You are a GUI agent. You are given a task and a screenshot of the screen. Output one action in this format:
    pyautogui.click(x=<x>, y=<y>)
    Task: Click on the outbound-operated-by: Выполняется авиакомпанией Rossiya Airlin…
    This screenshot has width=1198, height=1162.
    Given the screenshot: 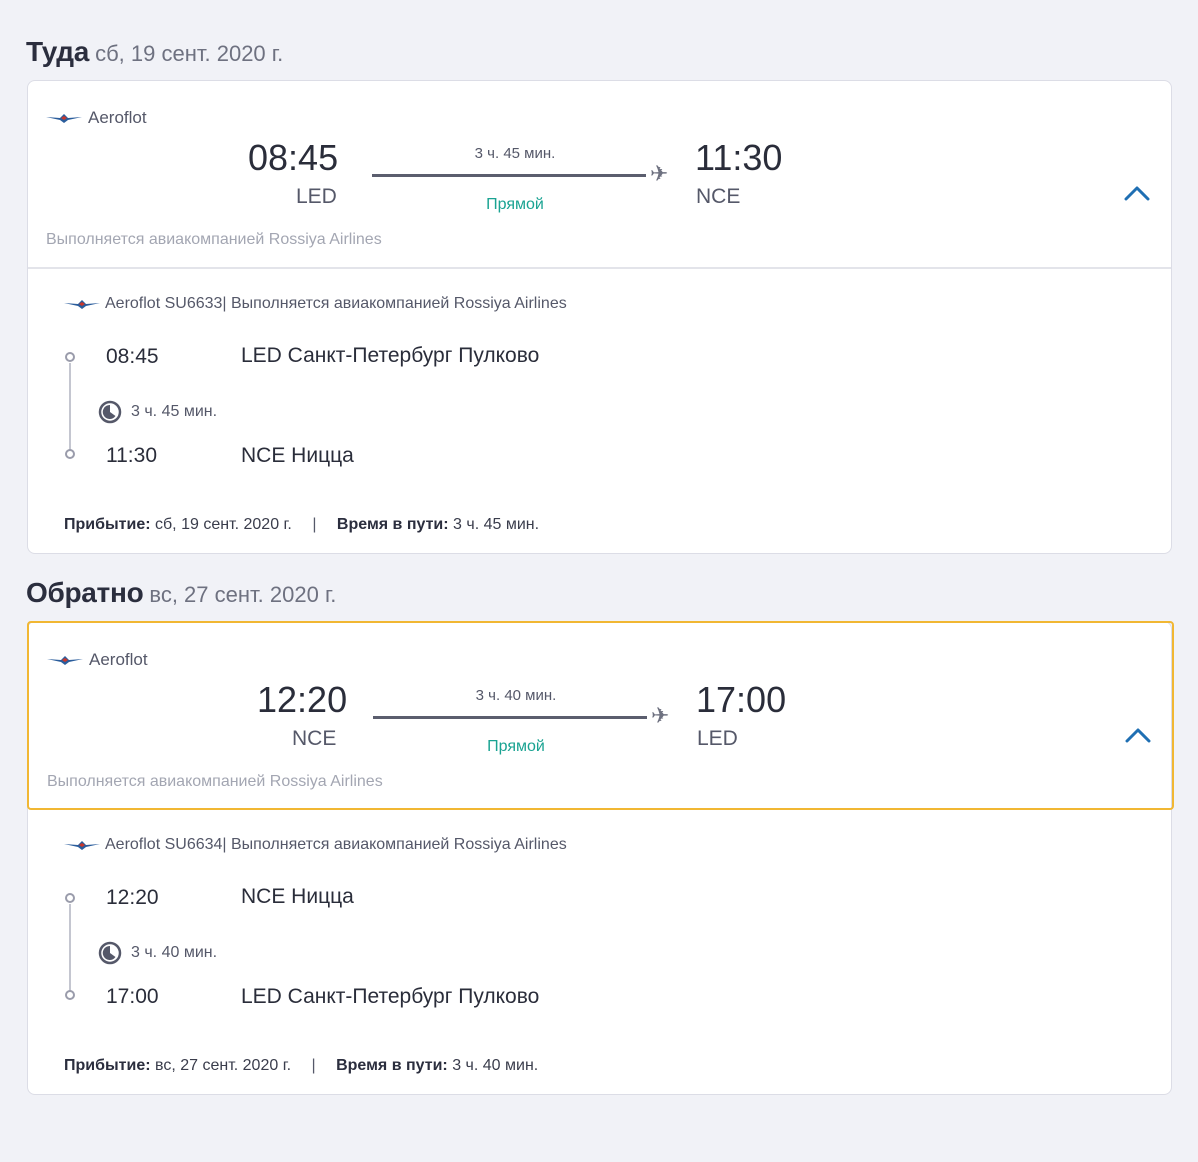 What is the action you would take?
    pyautogui.click(x=214, y=239)
    